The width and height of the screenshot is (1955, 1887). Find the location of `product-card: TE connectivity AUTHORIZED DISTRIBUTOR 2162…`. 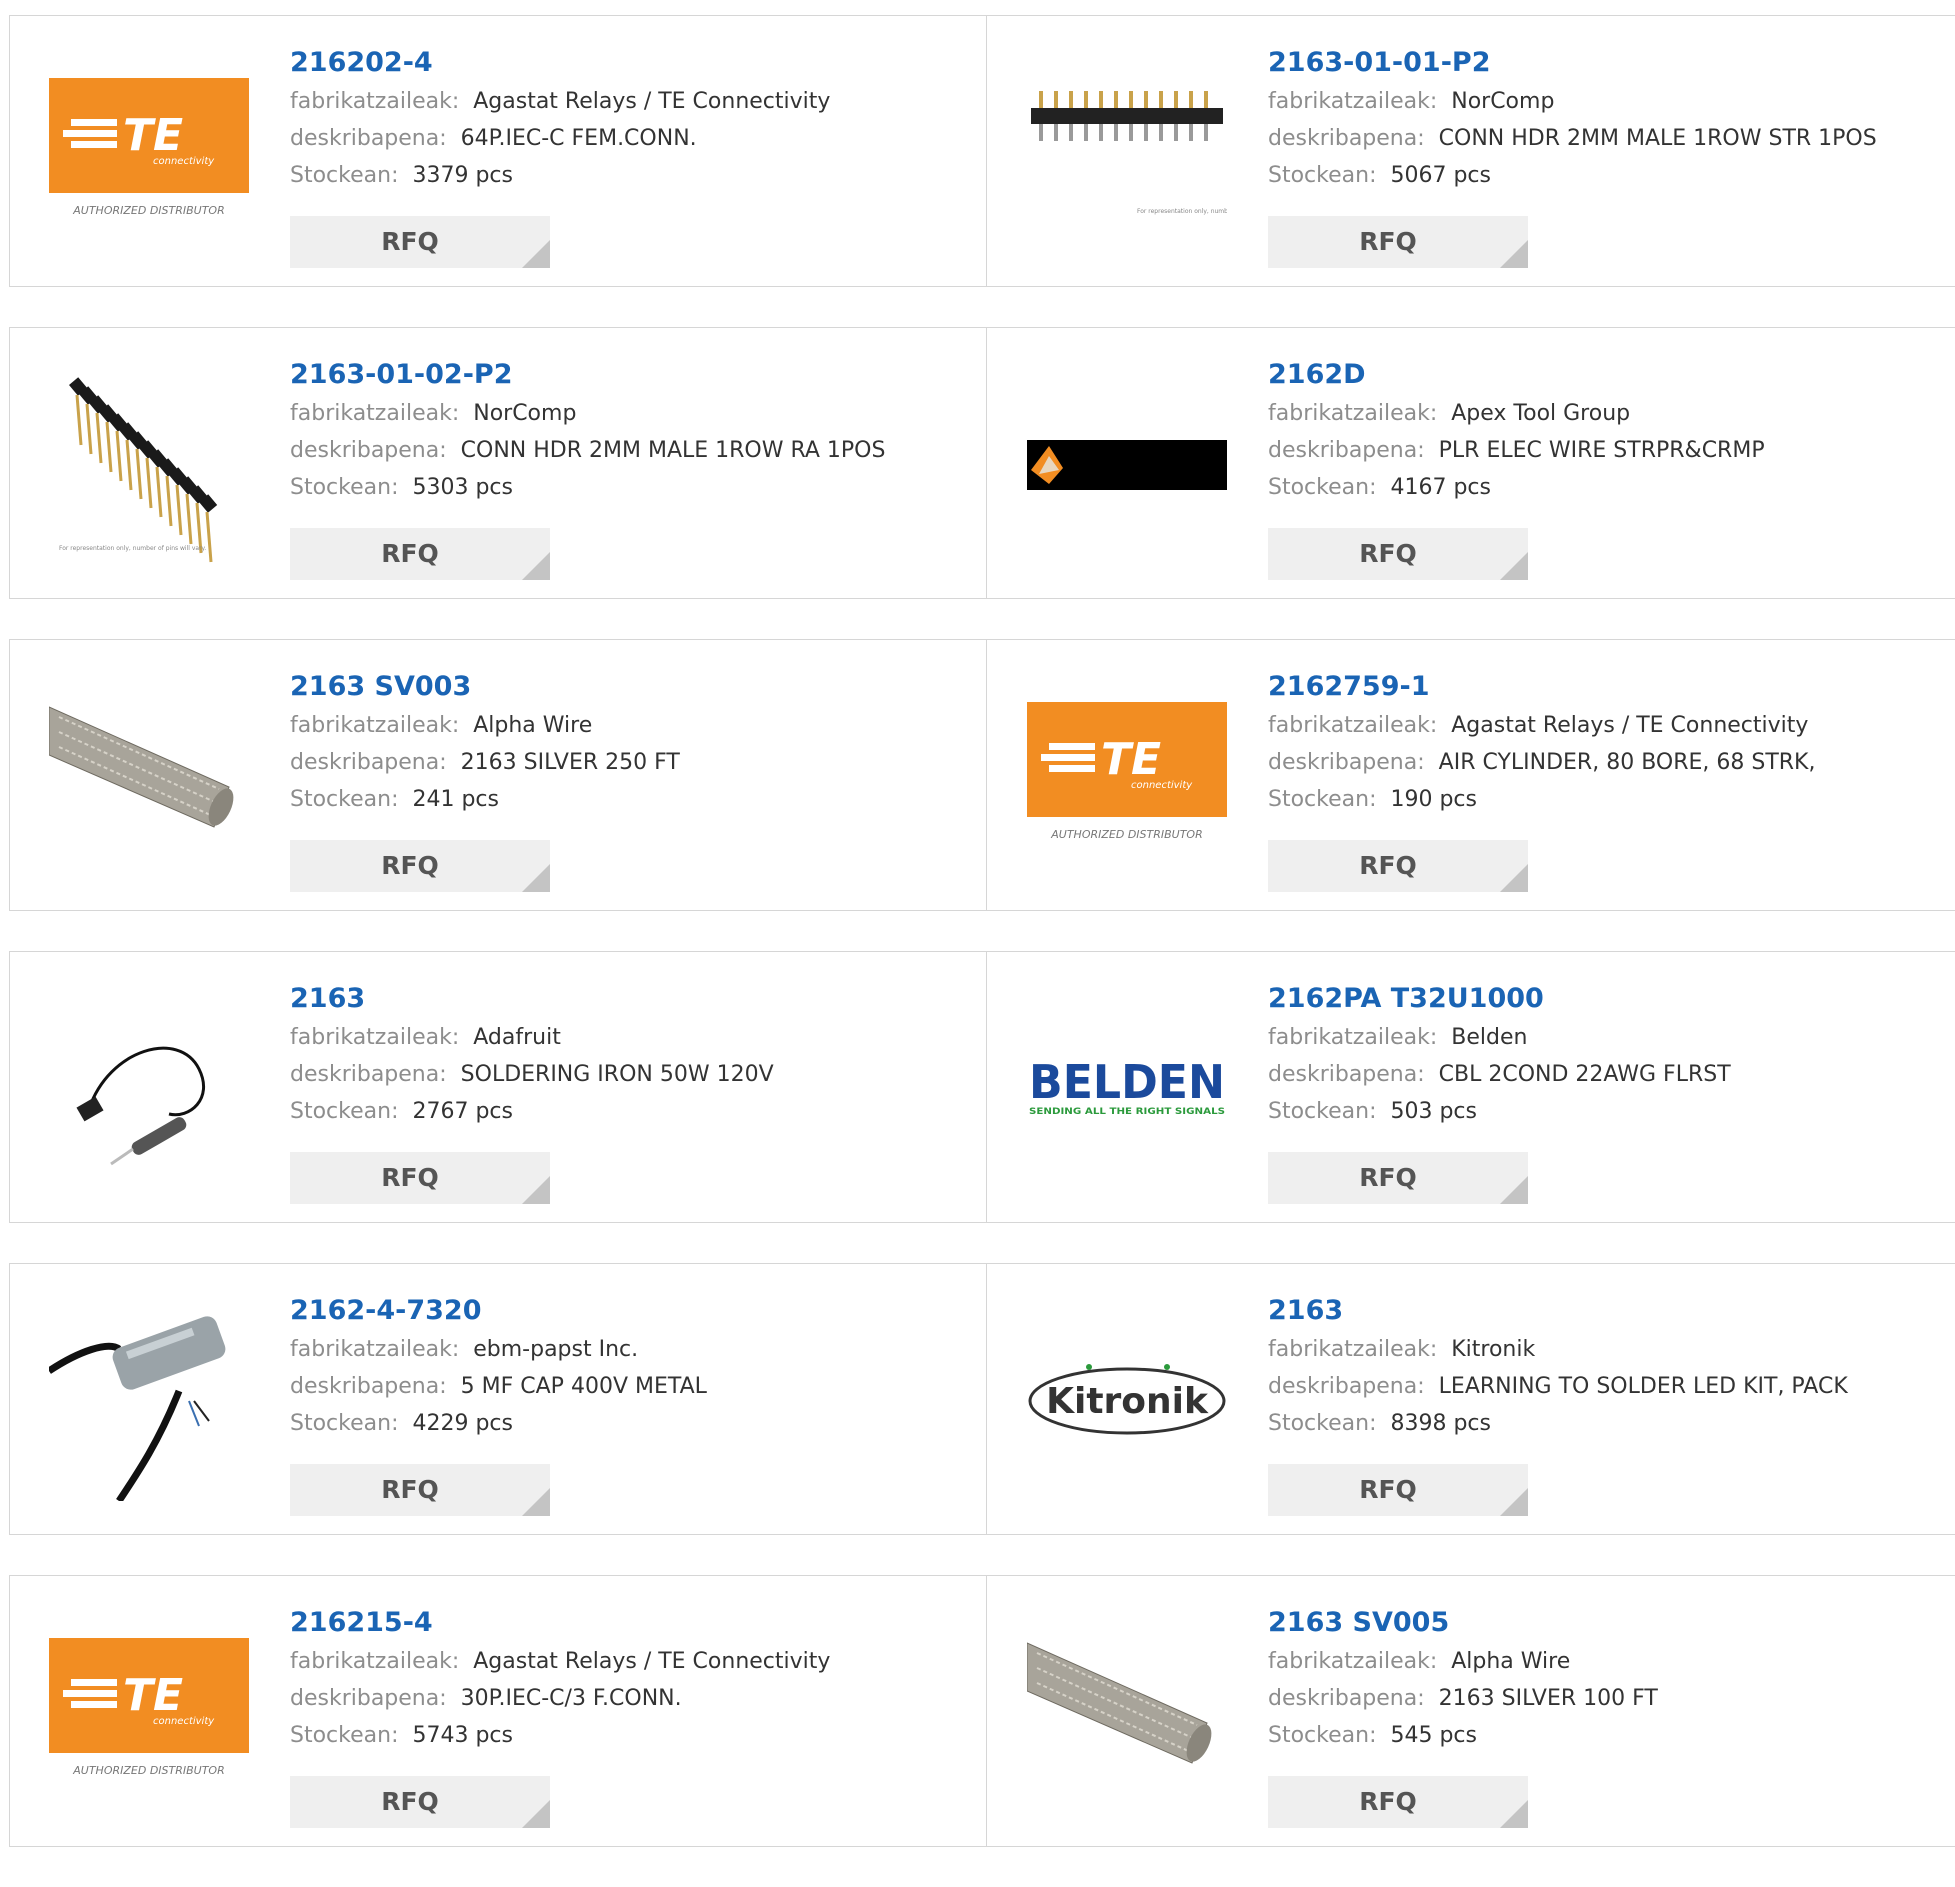

product-card: TE connectivity AUTHORIZED DISTRIBUTOR 2162… is located at coordinates (1471, 775).